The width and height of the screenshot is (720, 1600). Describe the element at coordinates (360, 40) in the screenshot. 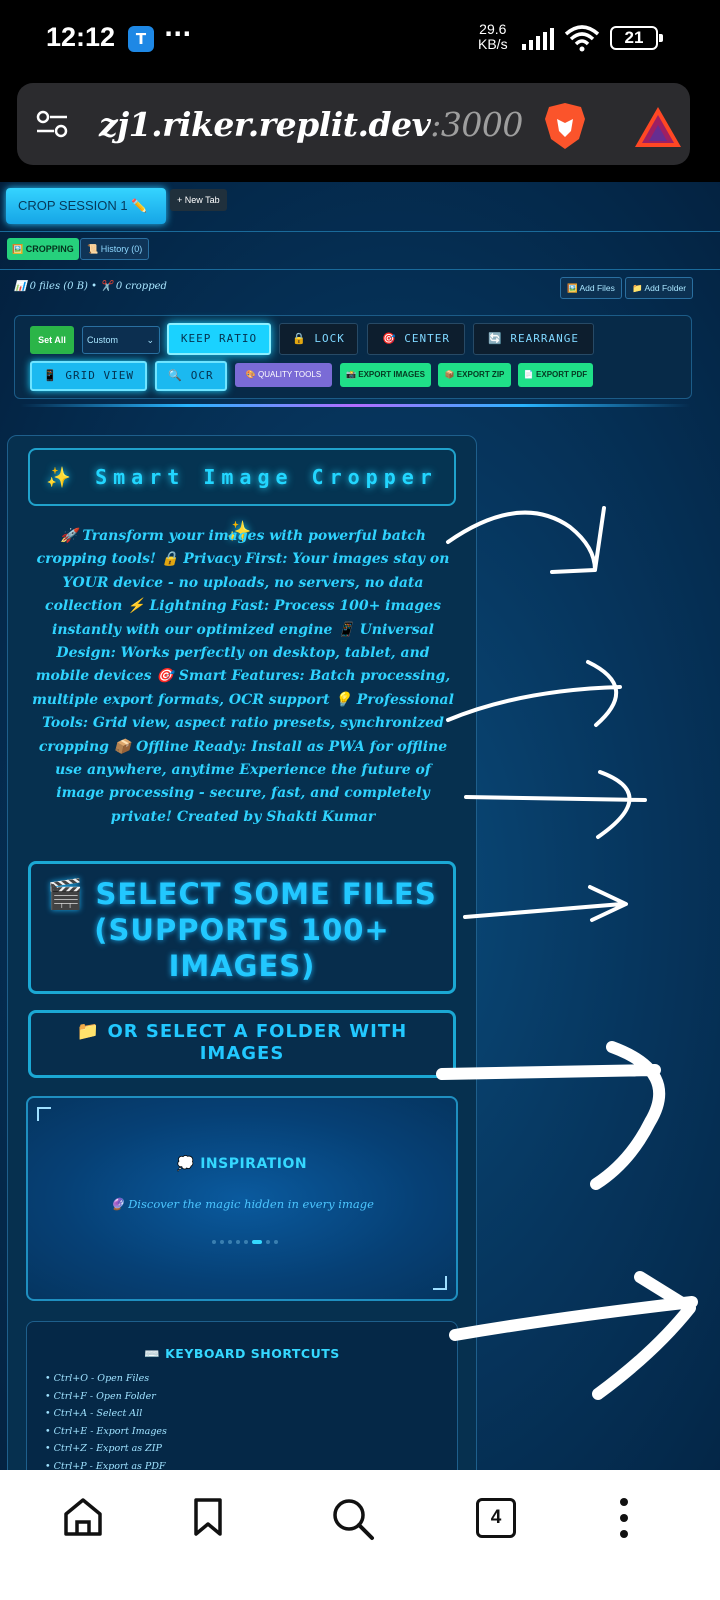

I see `status-bar: 12:12 T ··· 29.6 KB/s 21` at that location.